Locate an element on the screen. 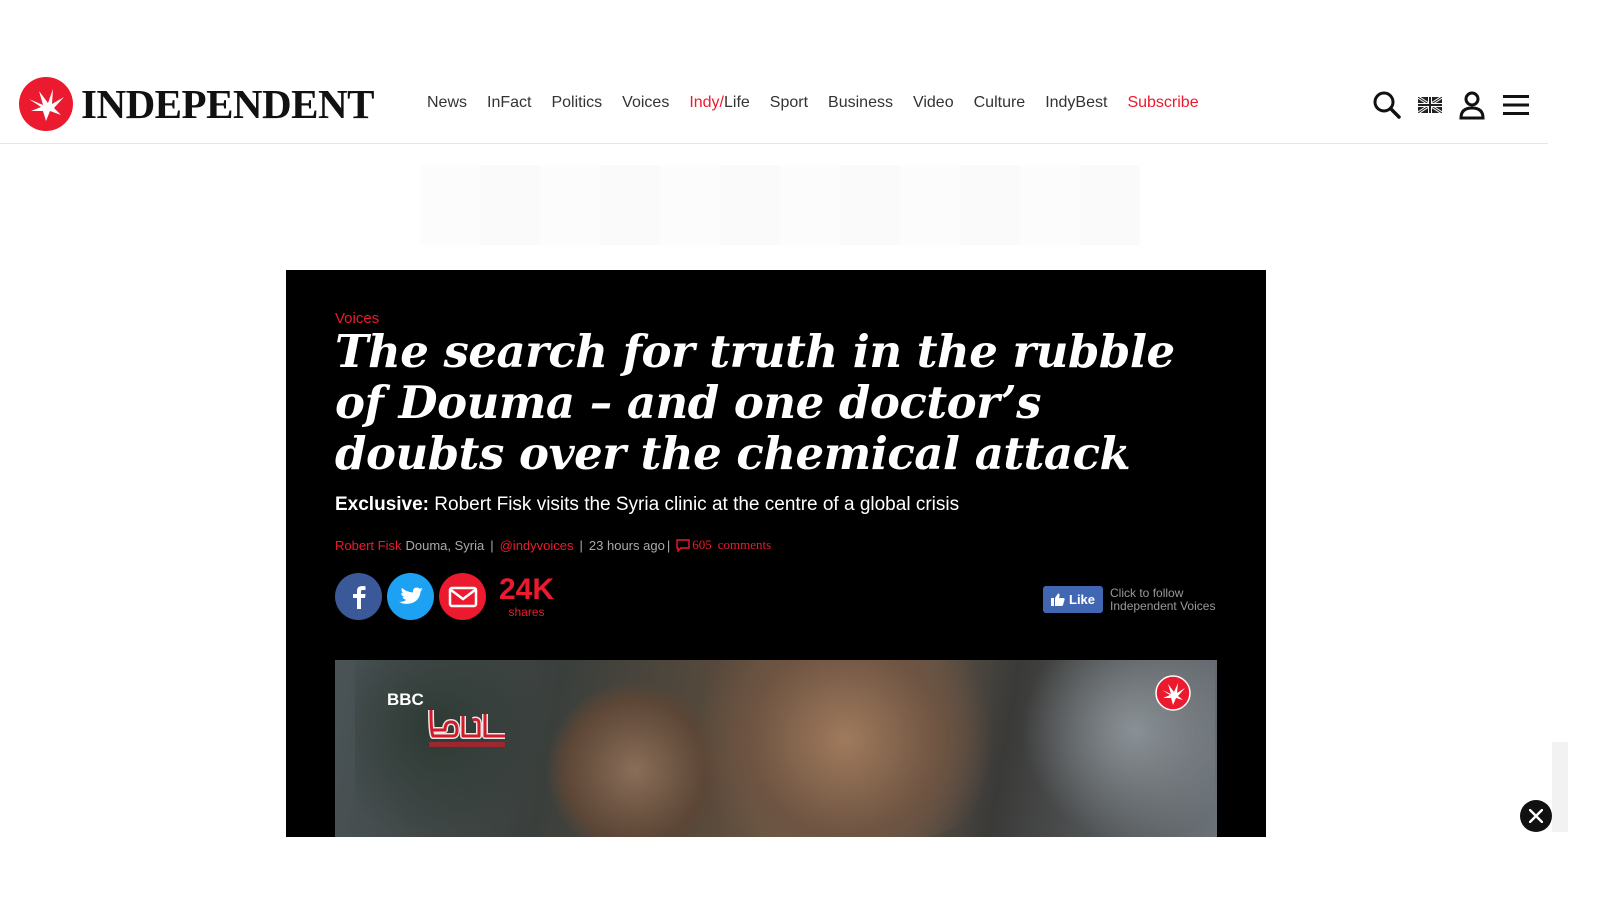 This screenshot has height=900, width=1600. comment-count: 605 is located at coordinates (702, 544).